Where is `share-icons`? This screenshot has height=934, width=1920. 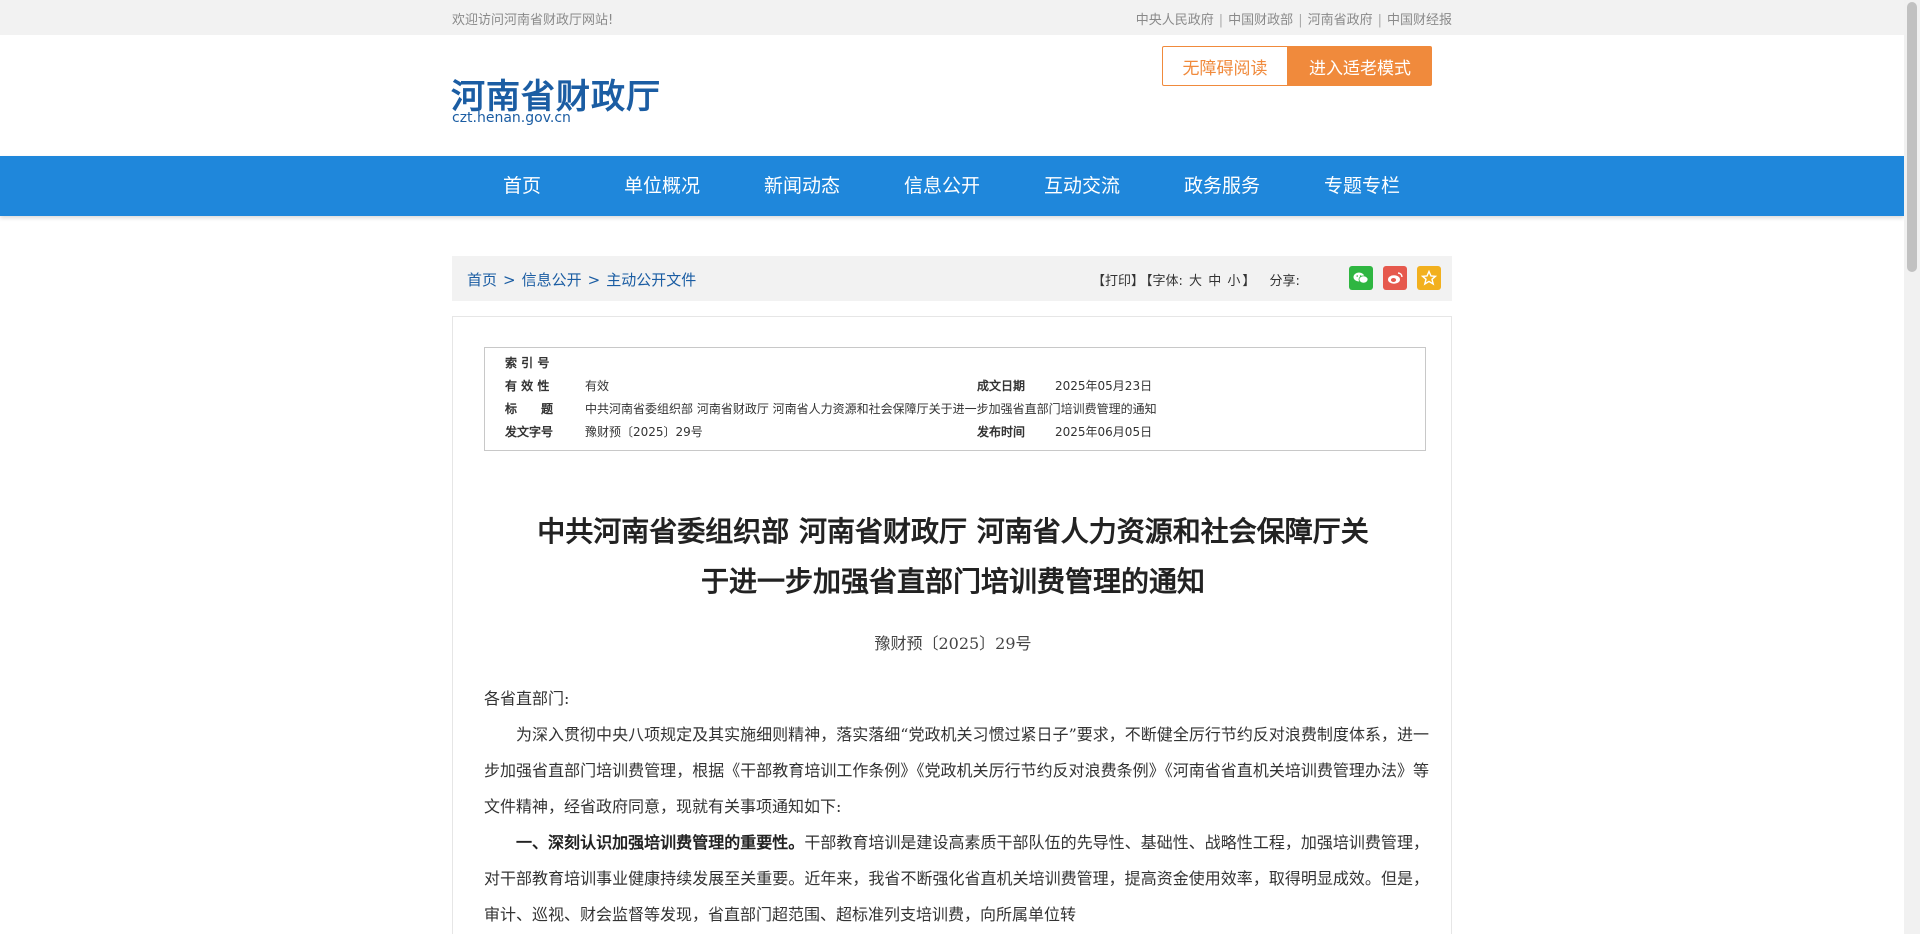 share-icons is located at coordinates (1395, 278).